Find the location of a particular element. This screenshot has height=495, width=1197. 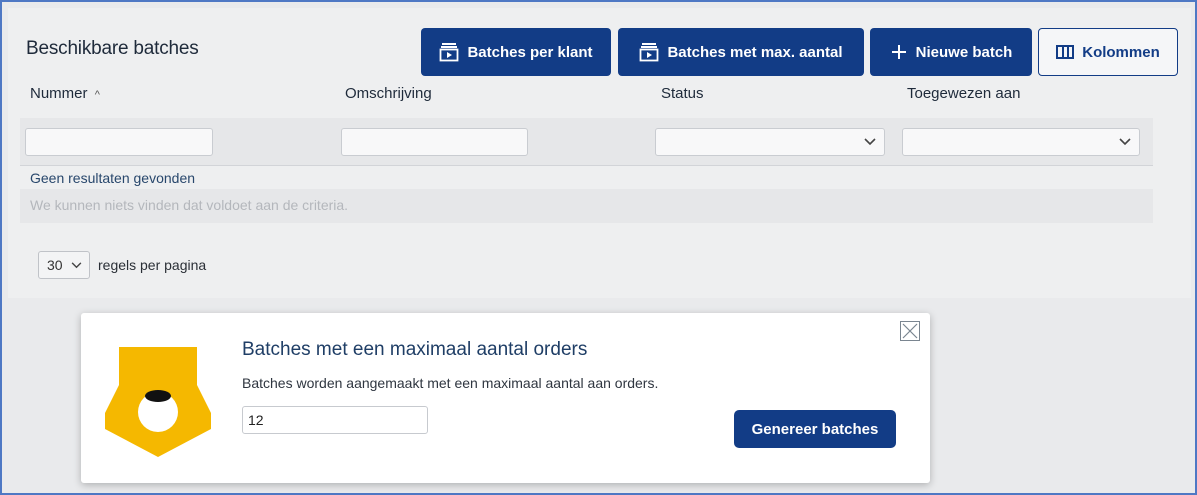

batches-per-klant-button: Batches per klant is located at coordinates (516, 52).